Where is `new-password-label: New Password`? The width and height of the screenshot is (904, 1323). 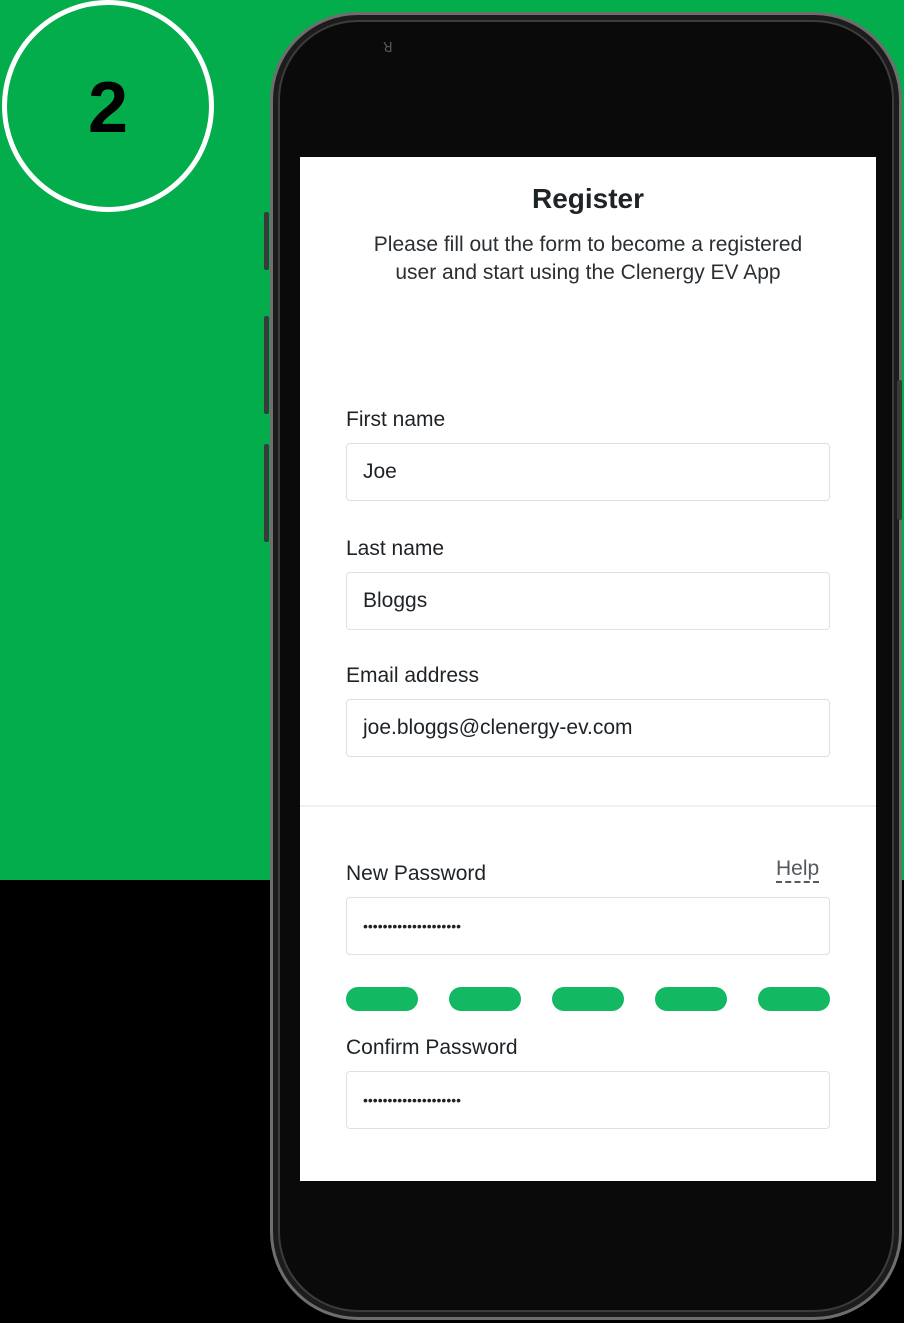
new-password-label: New Password is located at coordinates (416, 873).